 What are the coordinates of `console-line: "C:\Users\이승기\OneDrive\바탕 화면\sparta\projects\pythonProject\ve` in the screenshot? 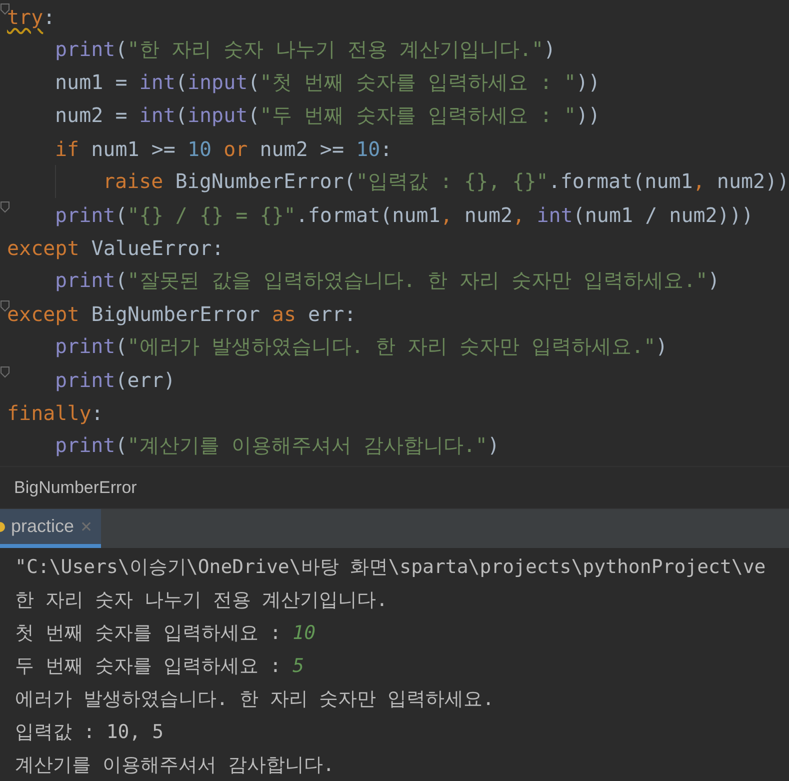 It's located at (390, 567).